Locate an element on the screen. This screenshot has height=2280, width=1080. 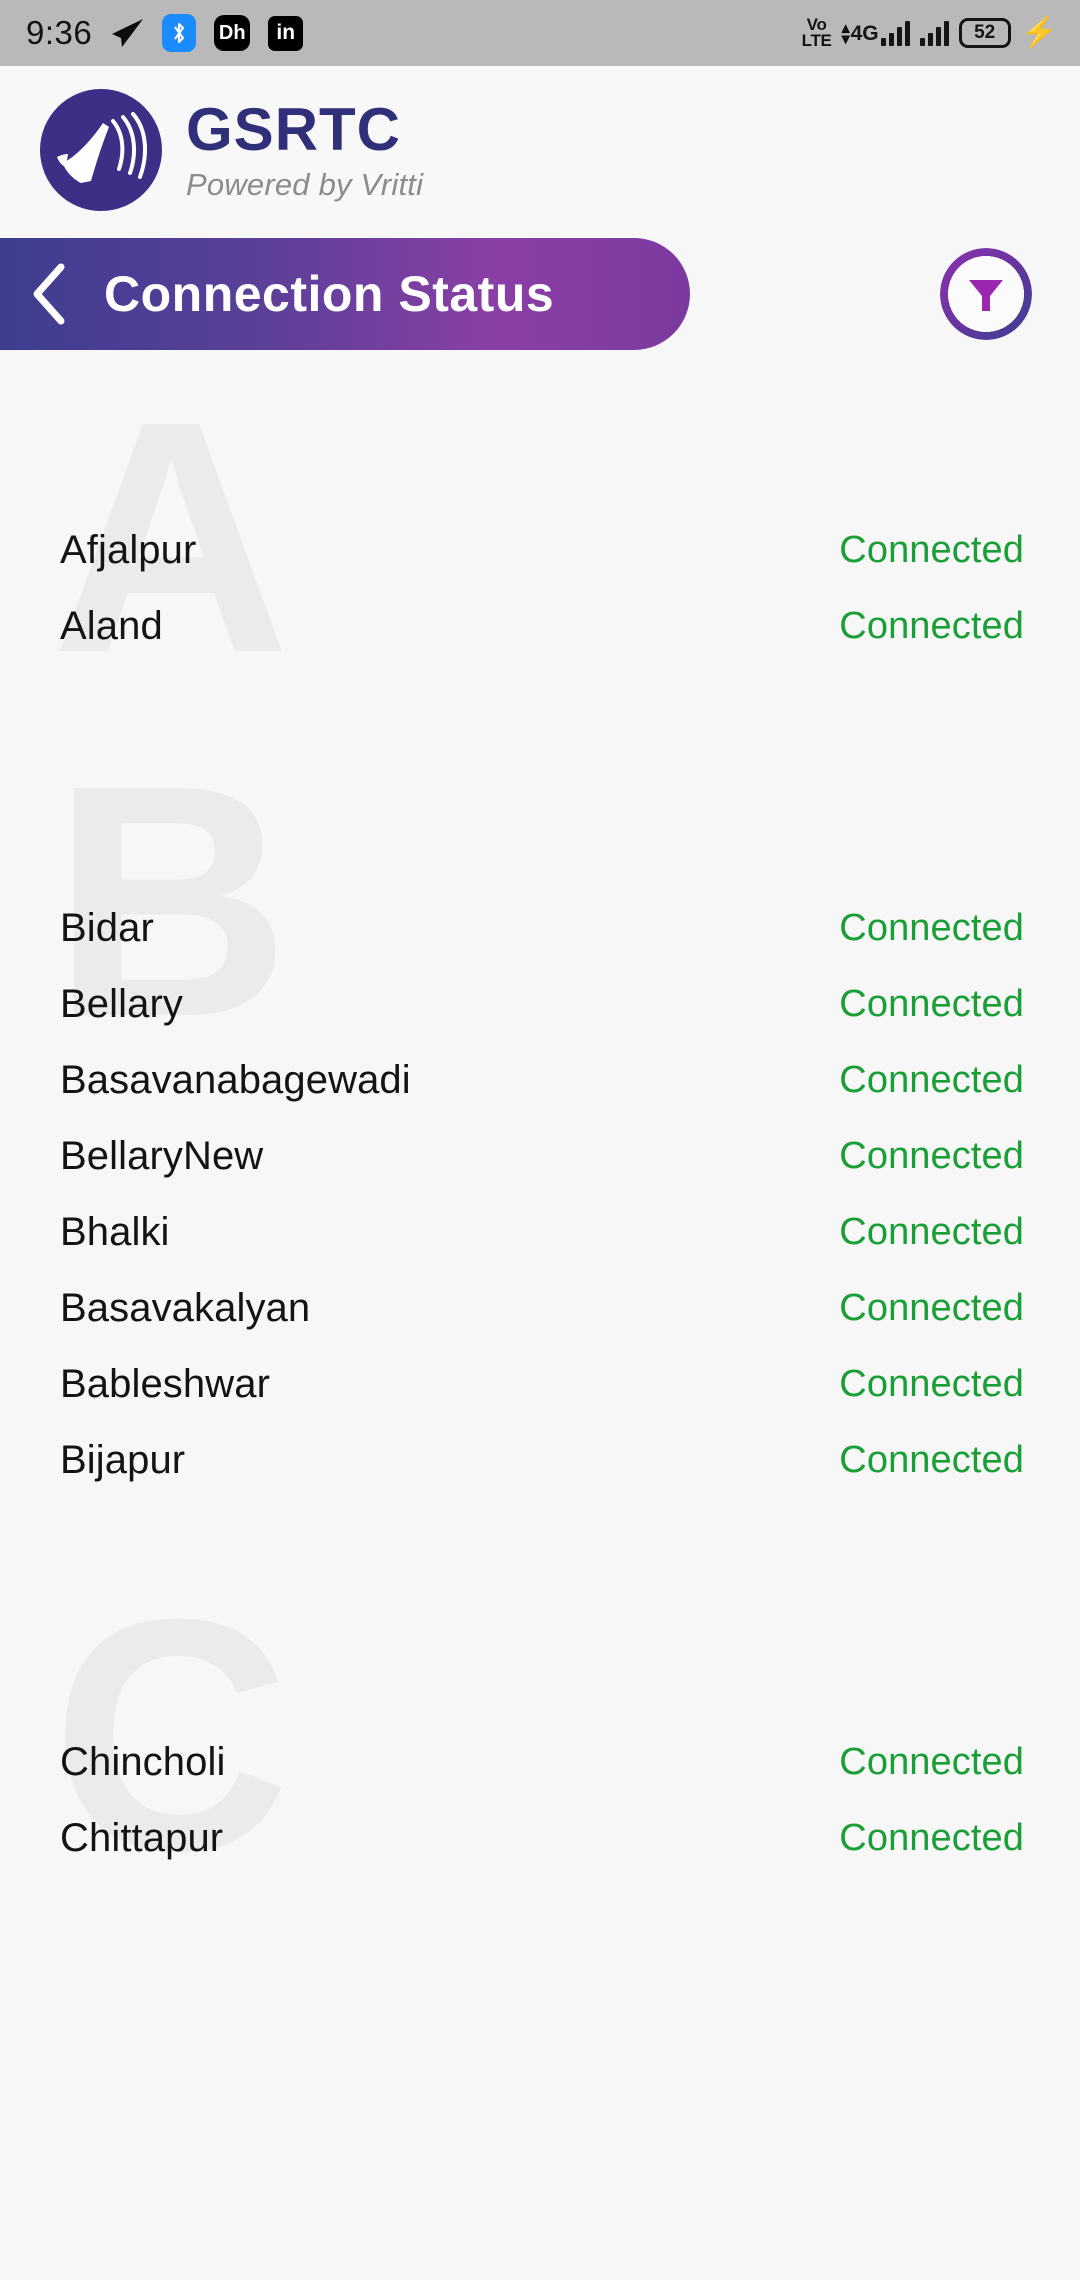
list-item: BellaryNew Connected is located at coordinates (540, 1156).